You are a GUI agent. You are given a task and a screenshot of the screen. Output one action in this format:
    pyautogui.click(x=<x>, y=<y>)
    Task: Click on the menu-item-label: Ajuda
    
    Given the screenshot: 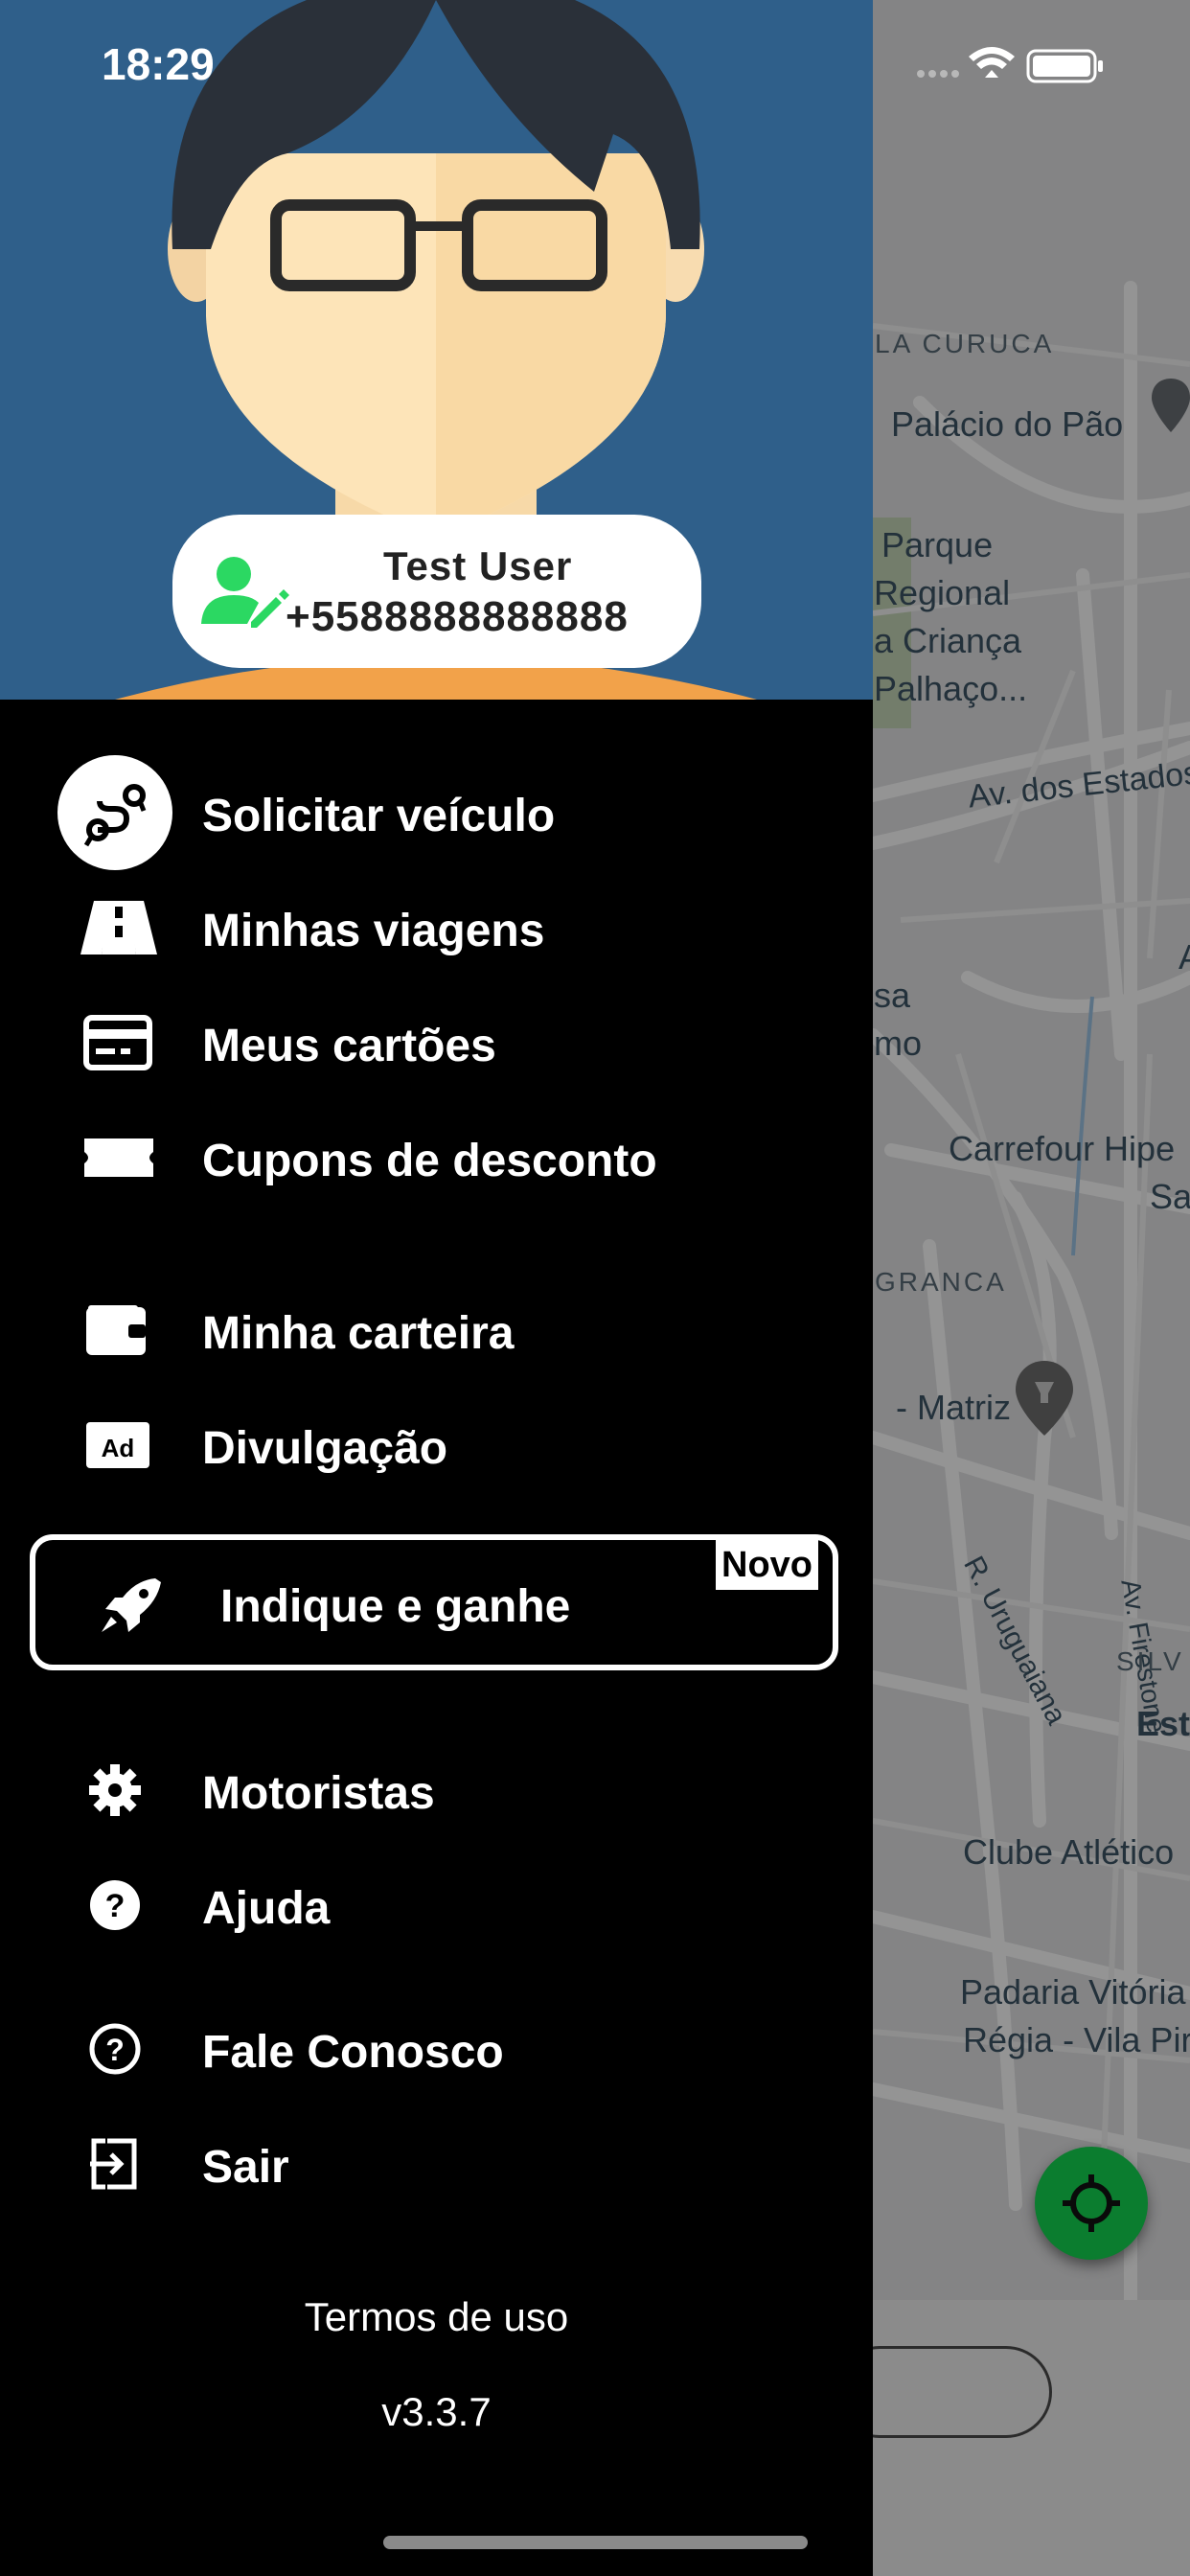 What is the action you would take?
    pyautogui.click(x=266, y=1908)
    